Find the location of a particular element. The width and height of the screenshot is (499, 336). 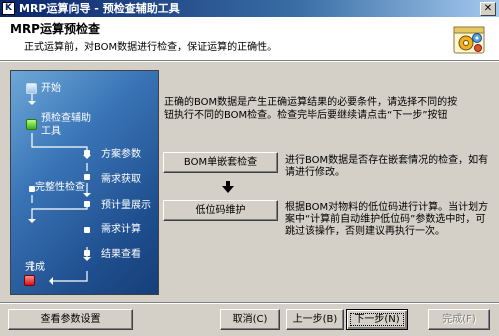

close-icon: ✕ is located at coordinates (488, 9).